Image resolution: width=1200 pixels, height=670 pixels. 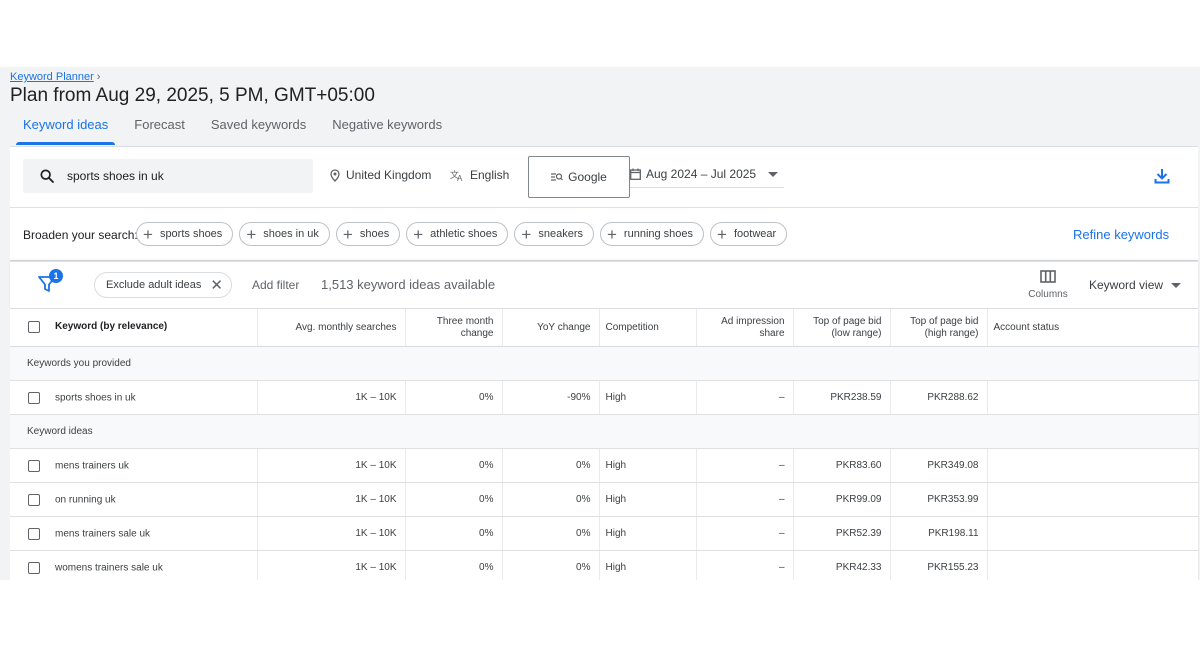 I want to click on broaden-chip: + footwear, so click(x=749, y=234).